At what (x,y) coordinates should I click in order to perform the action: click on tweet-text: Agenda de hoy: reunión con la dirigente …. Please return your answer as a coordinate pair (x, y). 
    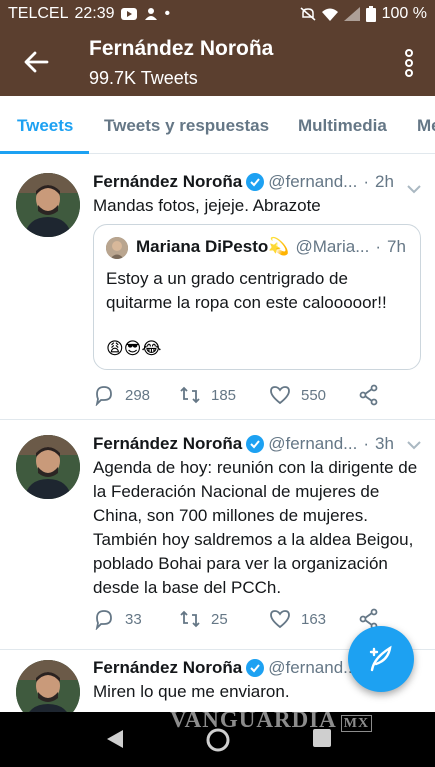
    Looking at the image, I should click on (255, 527).